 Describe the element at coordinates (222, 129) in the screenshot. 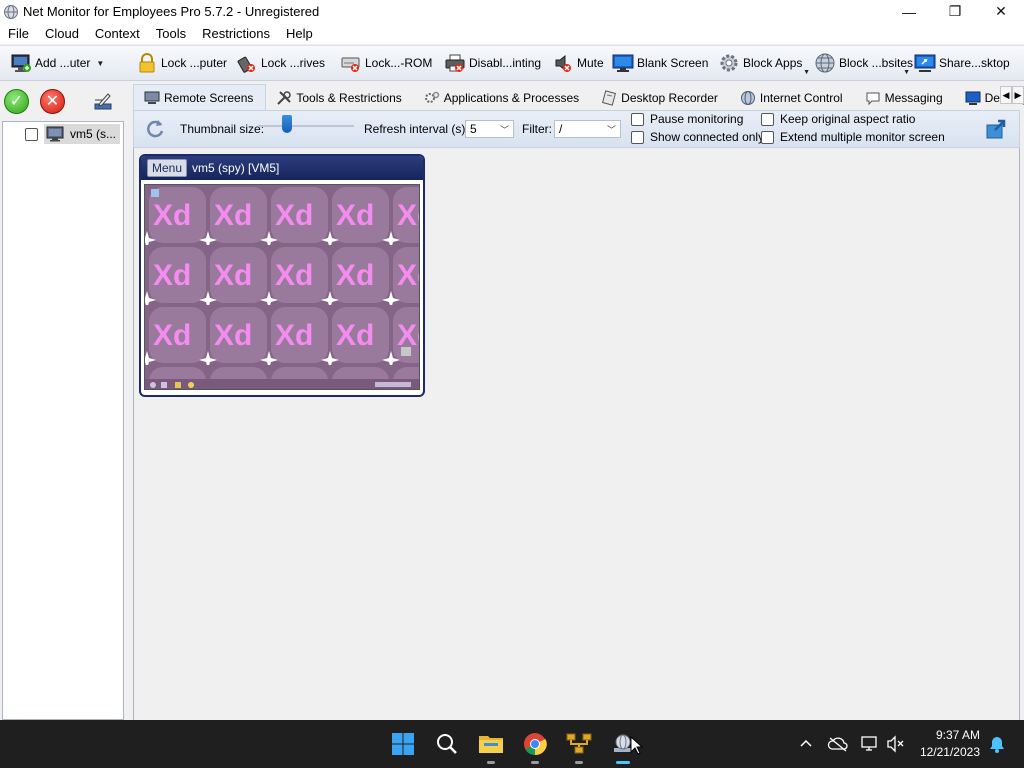

I see `thumbnail-size-label: Thumbnail size:` at that location.